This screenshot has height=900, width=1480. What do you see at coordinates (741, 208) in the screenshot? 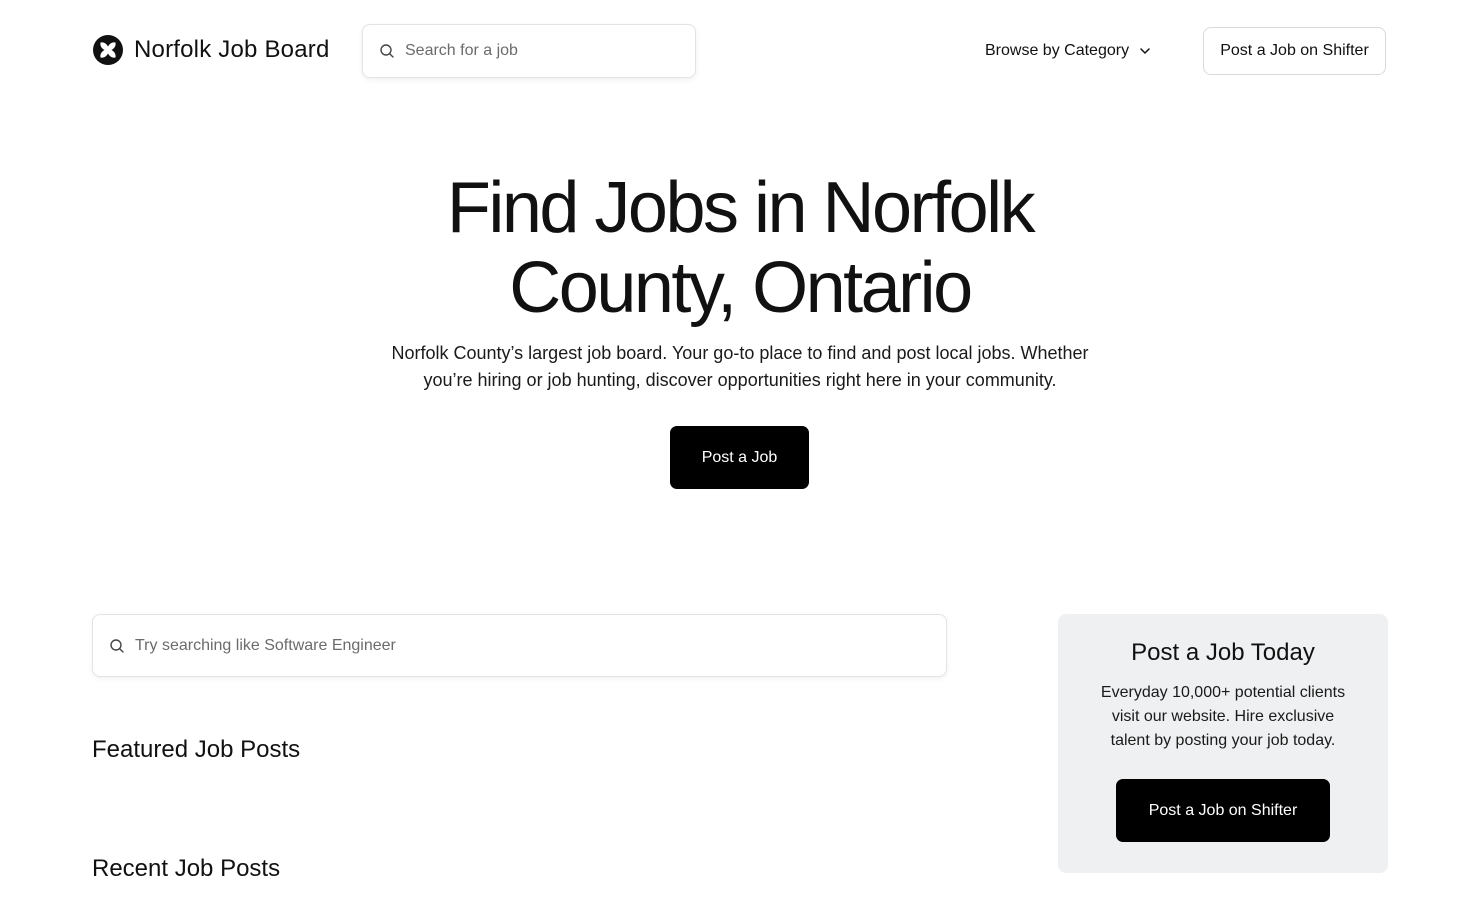
I see `hero-title-line-1: Find Jobs in Norfolk` at bounding box center [741, 208].